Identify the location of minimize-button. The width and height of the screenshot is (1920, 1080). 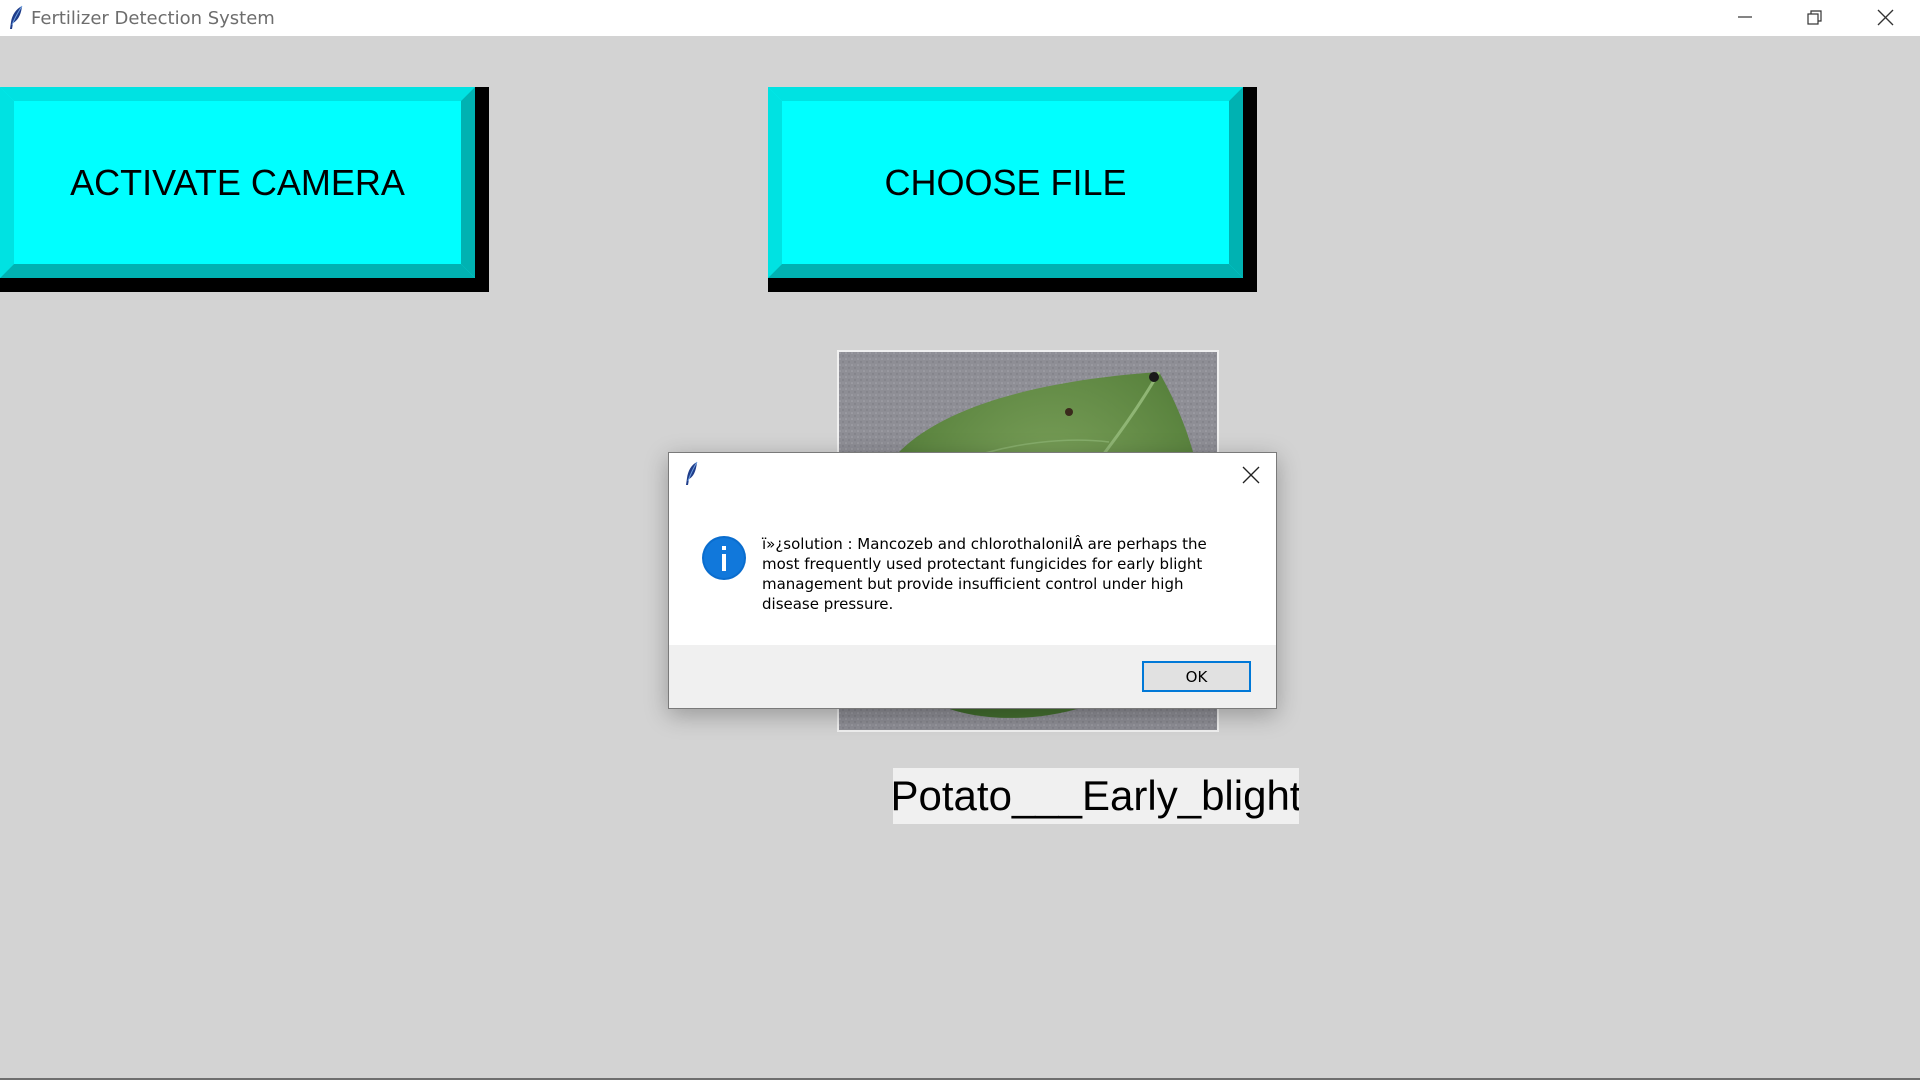
(1745, 18).